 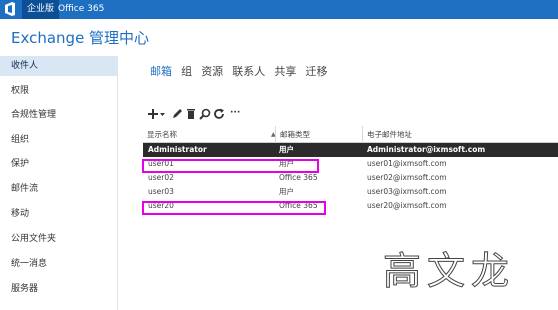 I want to click on tab-resources: 资源, so click(x=212, y=71).